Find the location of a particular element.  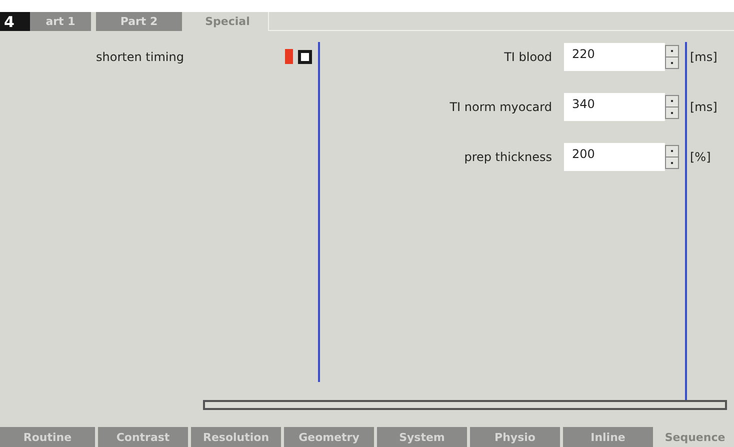

option-label: shorten timing is located at coordinates (140, 56).